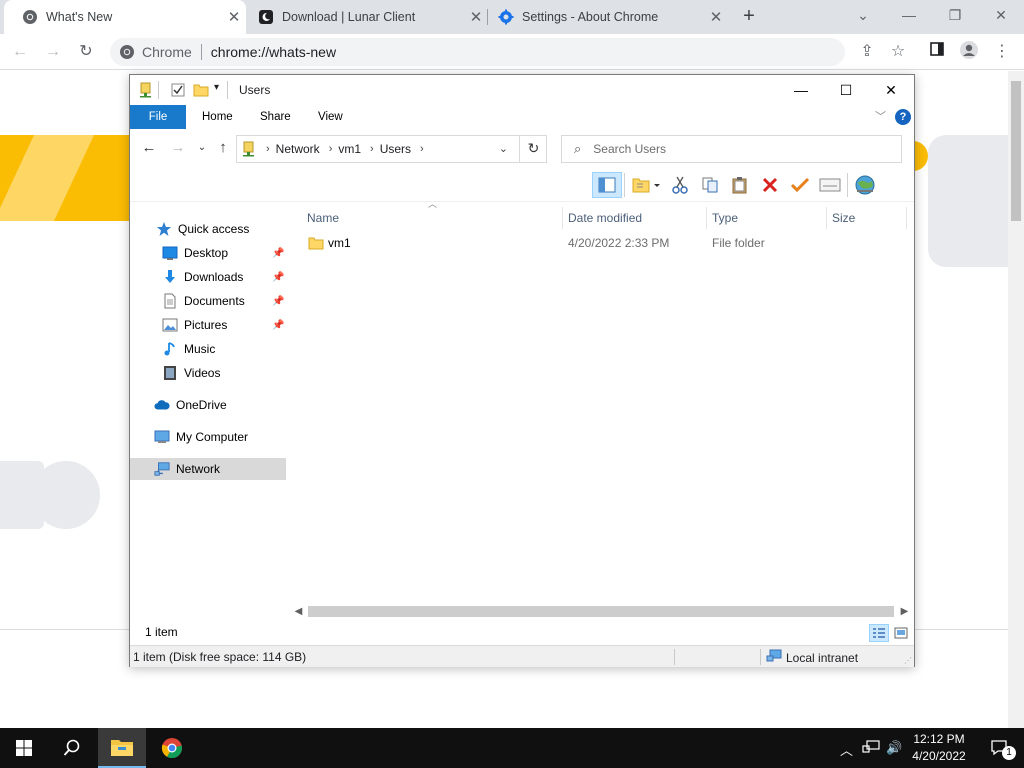  What do you see at coordinates (217, 117) in the screenshot?
I see `ribbon-tab-home: Home` at bounding box center [217, 117].